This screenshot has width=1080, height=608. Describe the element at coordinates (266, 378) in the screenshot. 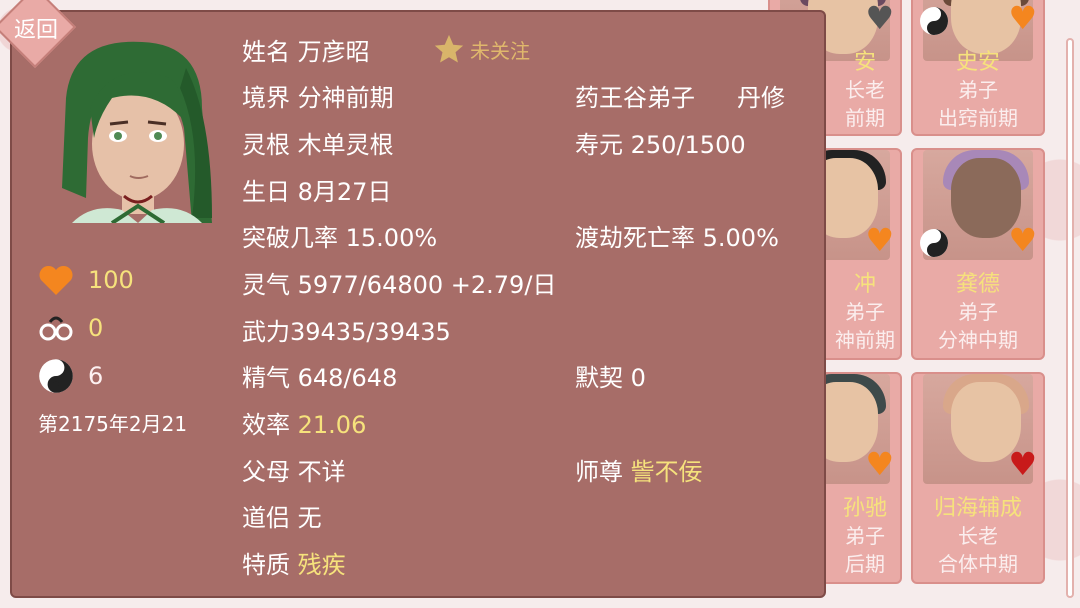

I see `essence-label: 精气` at that location.